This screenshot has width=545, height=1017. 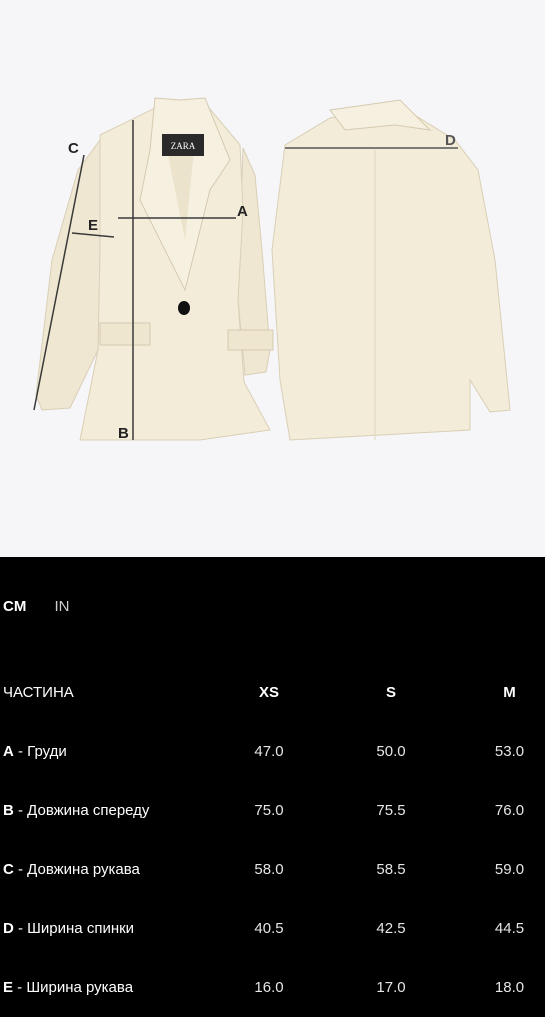 I want to click on part-name: - Довжина рукава, so click(x=76, y=869).